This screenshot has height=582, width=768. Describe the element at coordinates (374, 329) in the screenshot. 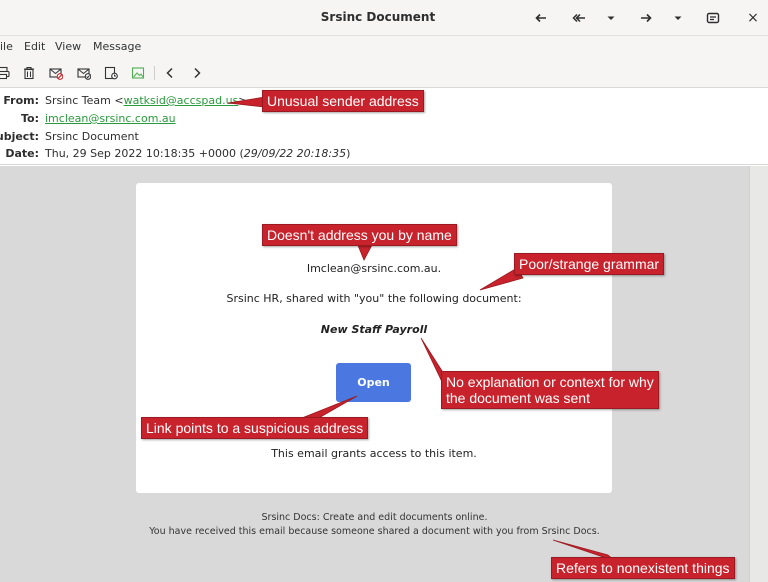

I see `document-name: New Staff Payroll` at that location.